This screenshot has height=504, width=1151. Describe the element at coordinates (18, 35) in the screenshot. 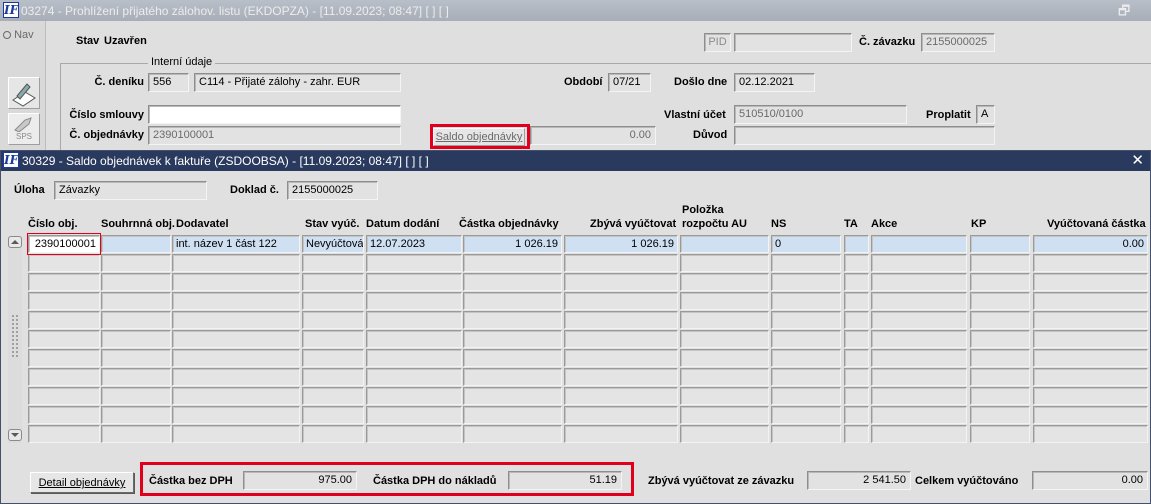

I see `nav-toggle: Nav` at that location.